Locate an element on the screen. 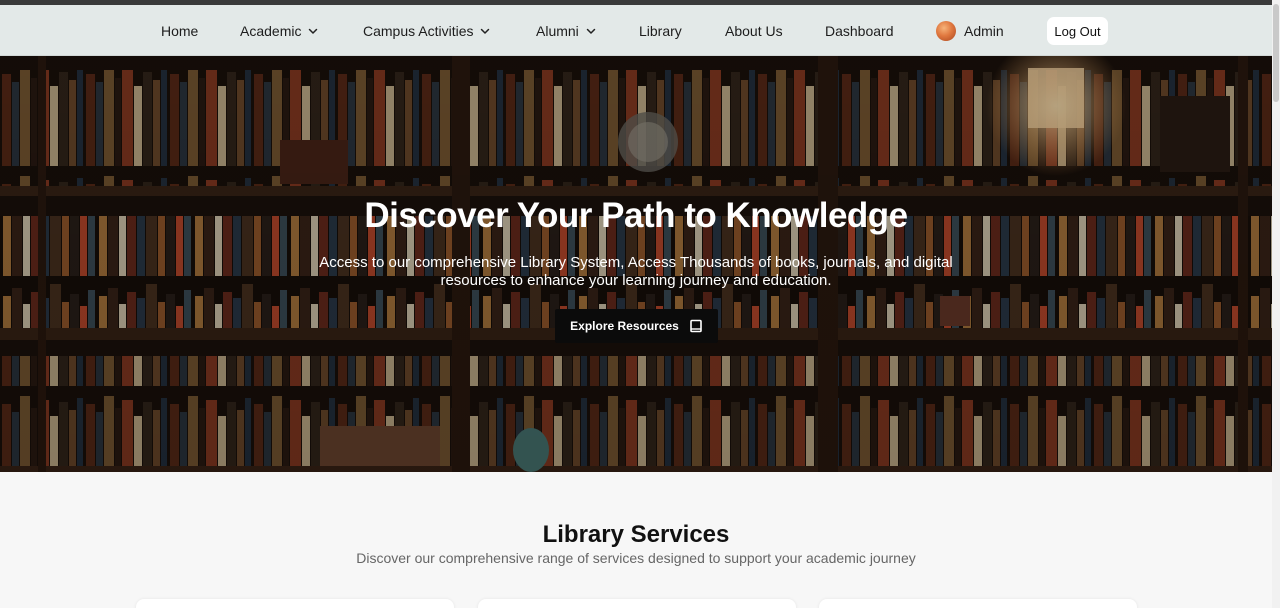 The image size is (1280, 608). nav-campus-activities: Campus Activities is located at coordinates (427, 30).